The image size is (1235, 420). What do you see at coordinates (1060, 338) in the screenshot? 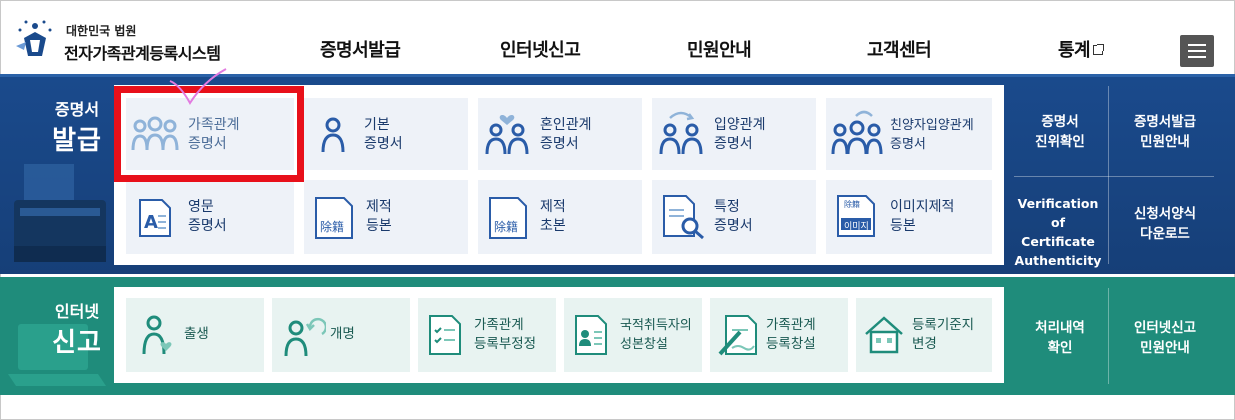
I see `processing-history-link: 처리내역 확인` at bounding box center [1060, 338].